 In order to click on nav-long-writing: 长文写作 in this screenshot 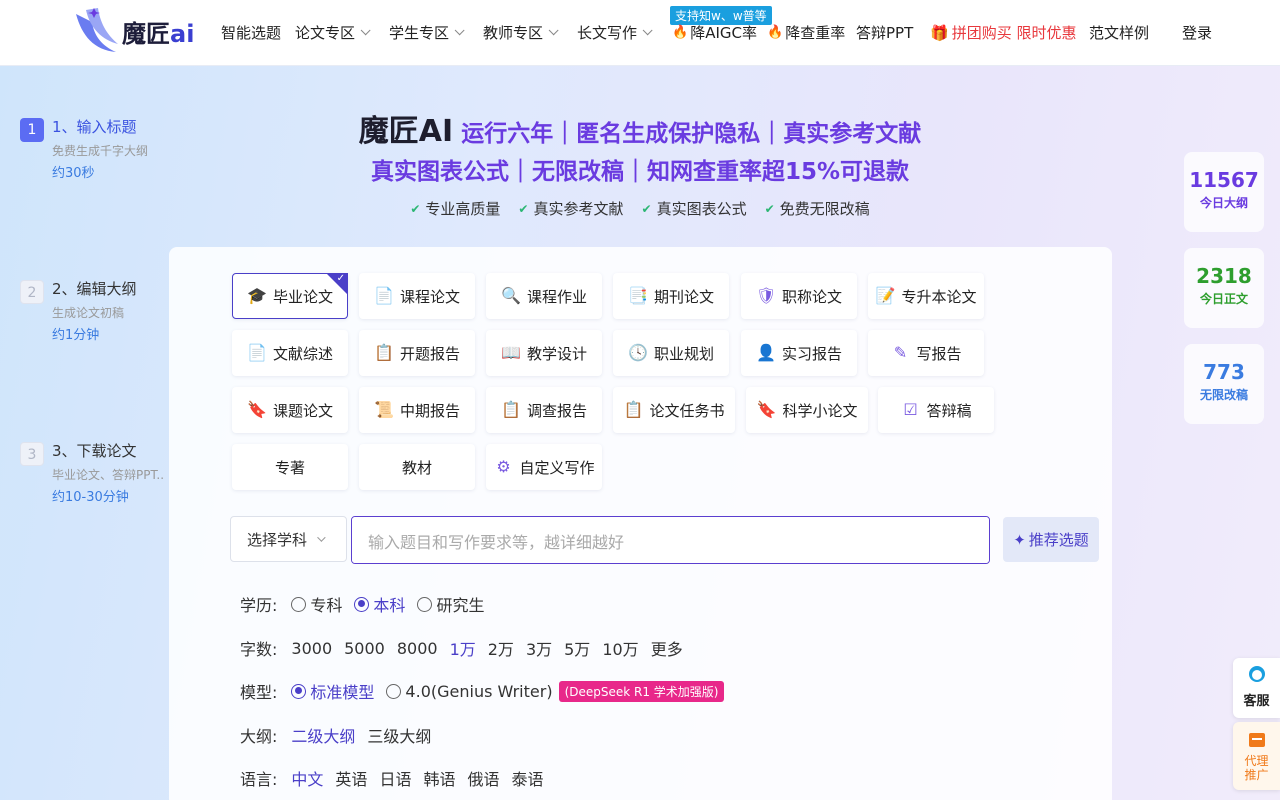, I will do `click(615, 32)`.